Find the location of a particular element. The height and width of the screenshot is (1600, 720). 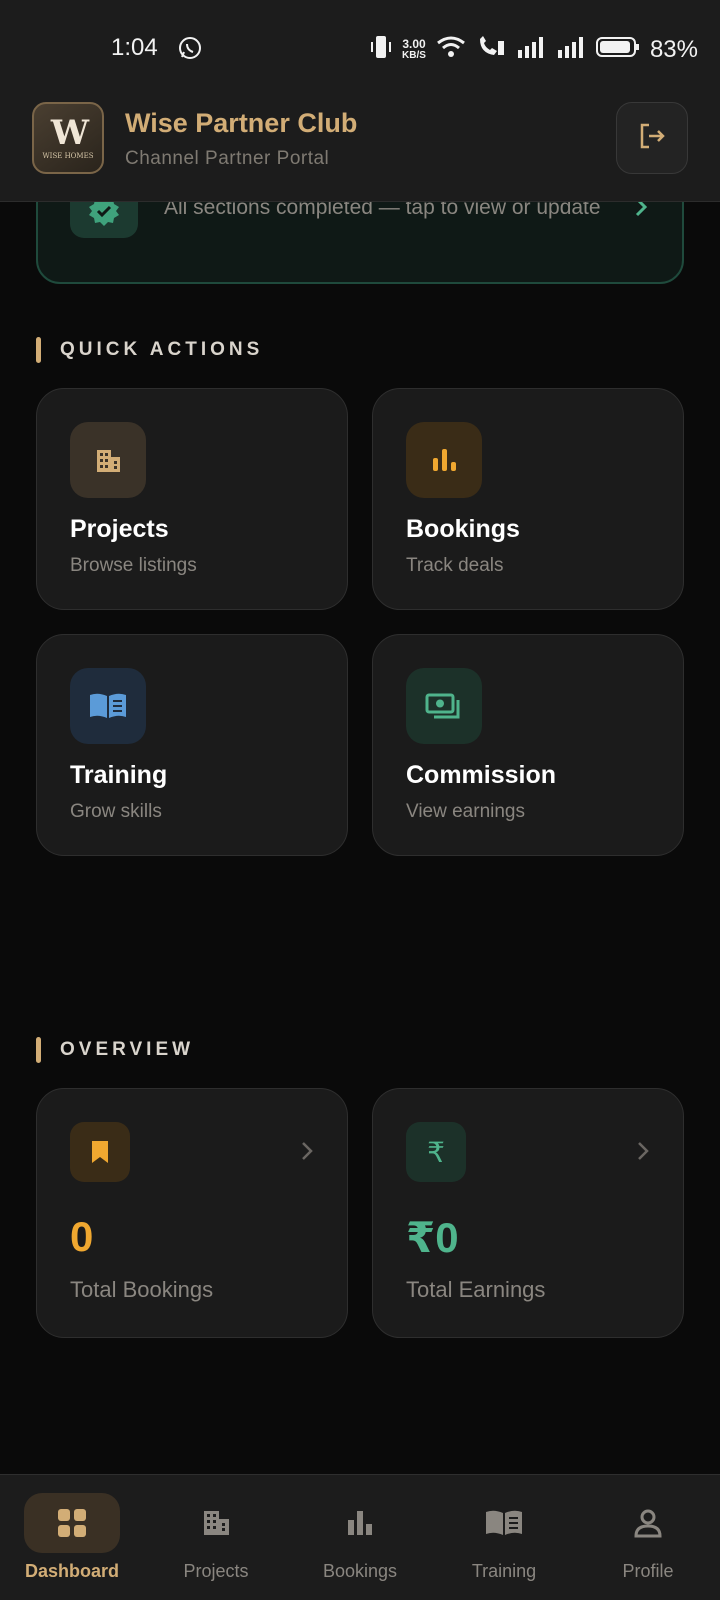

stat-value: ₹0 is located at coordinates (432, 1237).